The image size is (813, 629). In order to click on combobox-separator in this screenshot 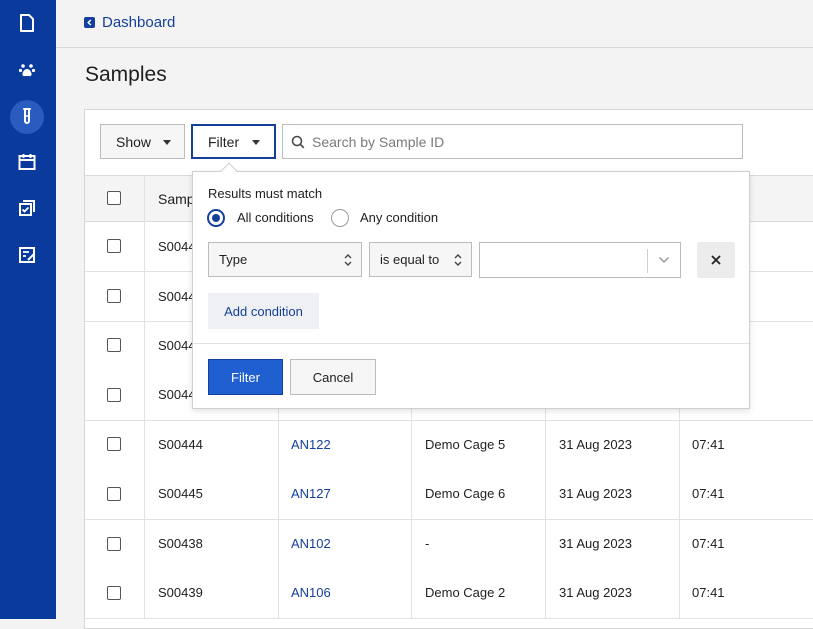, I will do `click(647, 261)`.